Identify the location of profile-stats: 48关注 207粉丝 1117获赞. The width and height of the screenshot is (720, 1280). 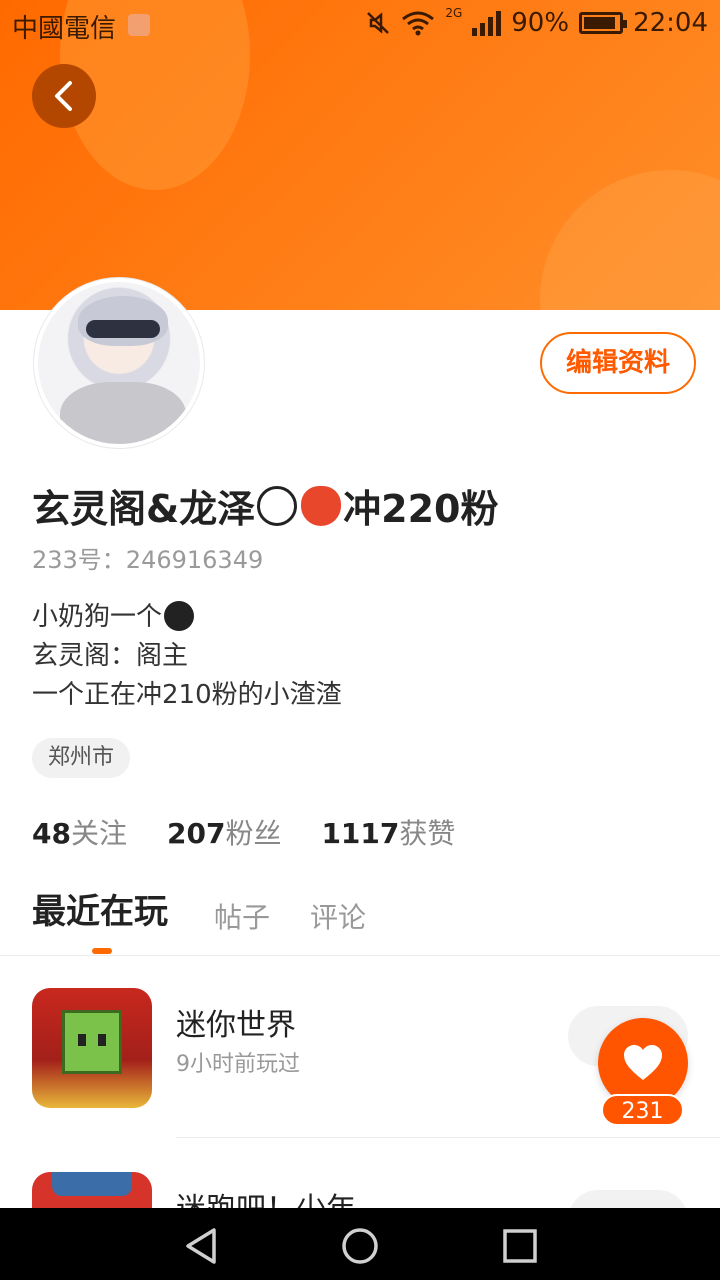
(243, 832).